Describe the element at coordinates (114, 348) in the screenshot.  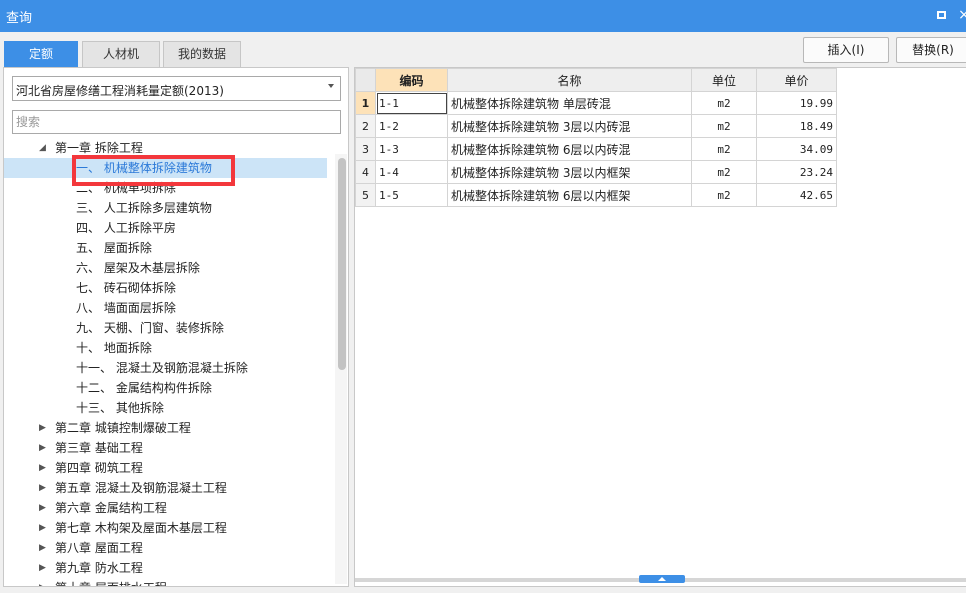
I see `tree-item-label: 十、 地面拆除` at that location.